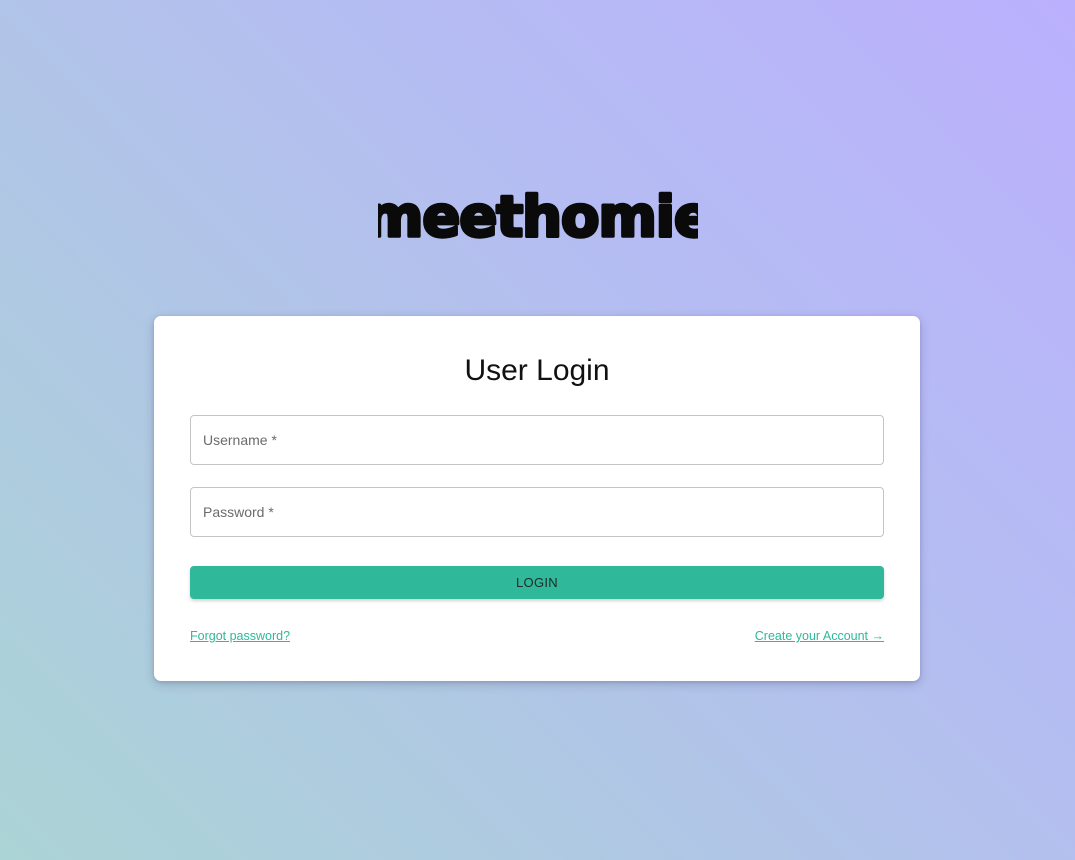 The width and height of the screenshot is (1075, 860). I want to click on password-field, so click(537, 512).